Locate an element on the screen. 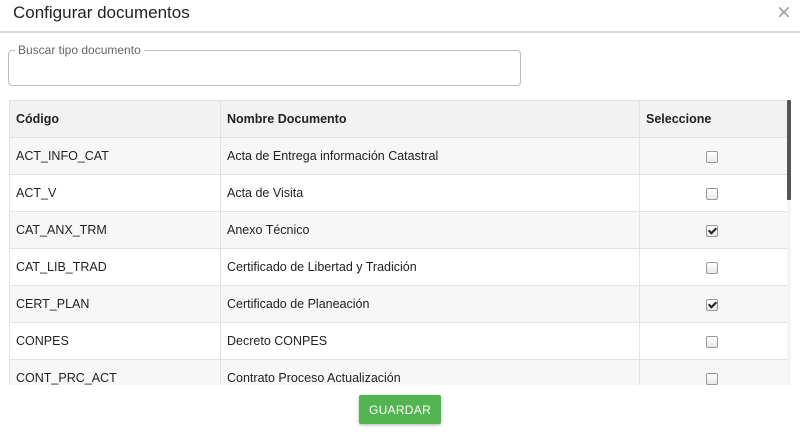 The width and height of the screenshot is (800, 435). table-row: ACT_V Acta de Visita is located at coordinates (398, 193).